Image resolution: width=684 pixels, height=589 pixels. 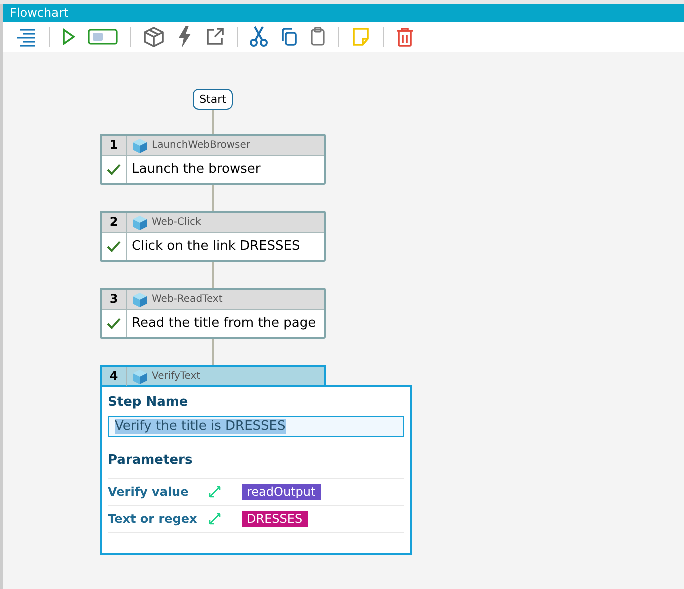 I want to click on copy-icon, so click(x=289, y=37).